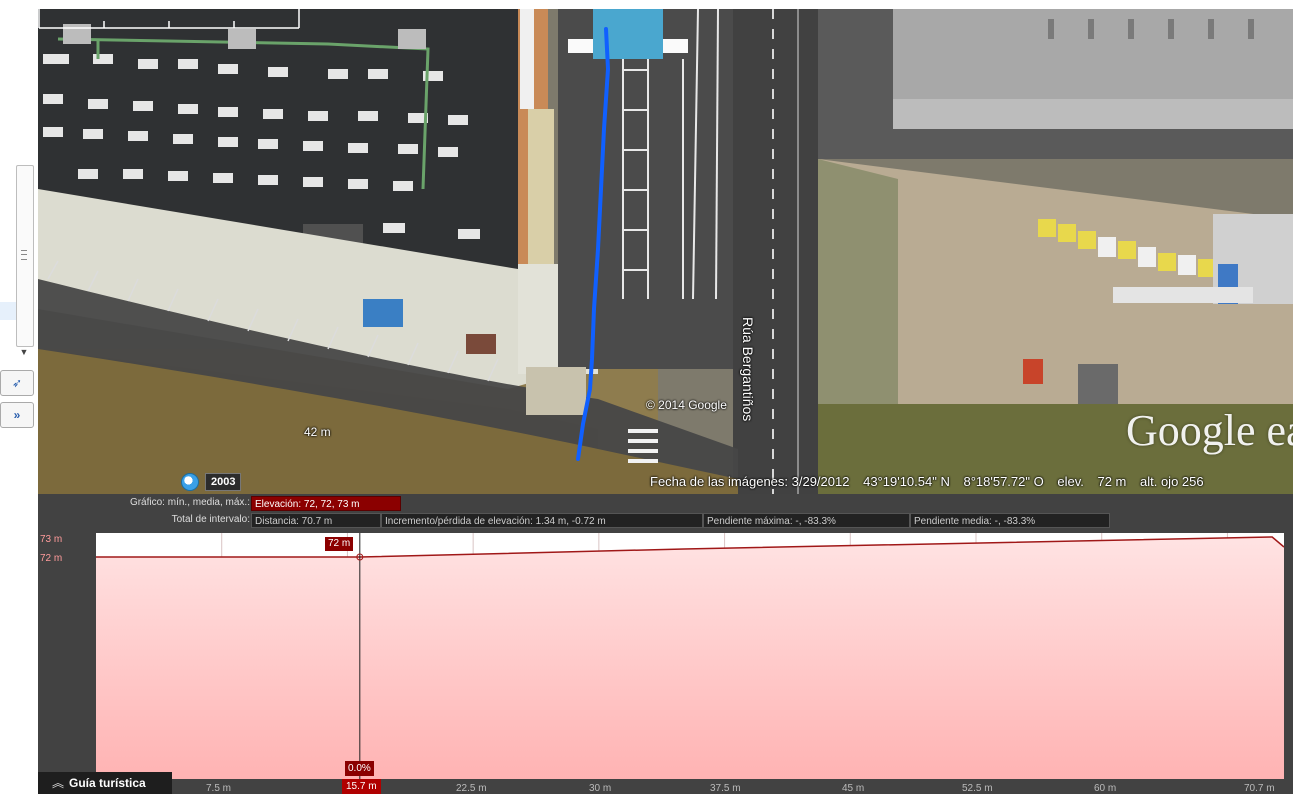  Describe the element at coordinates (1259, 788) in the screenshot. I see `x-tick: 70.7 m` at that location.